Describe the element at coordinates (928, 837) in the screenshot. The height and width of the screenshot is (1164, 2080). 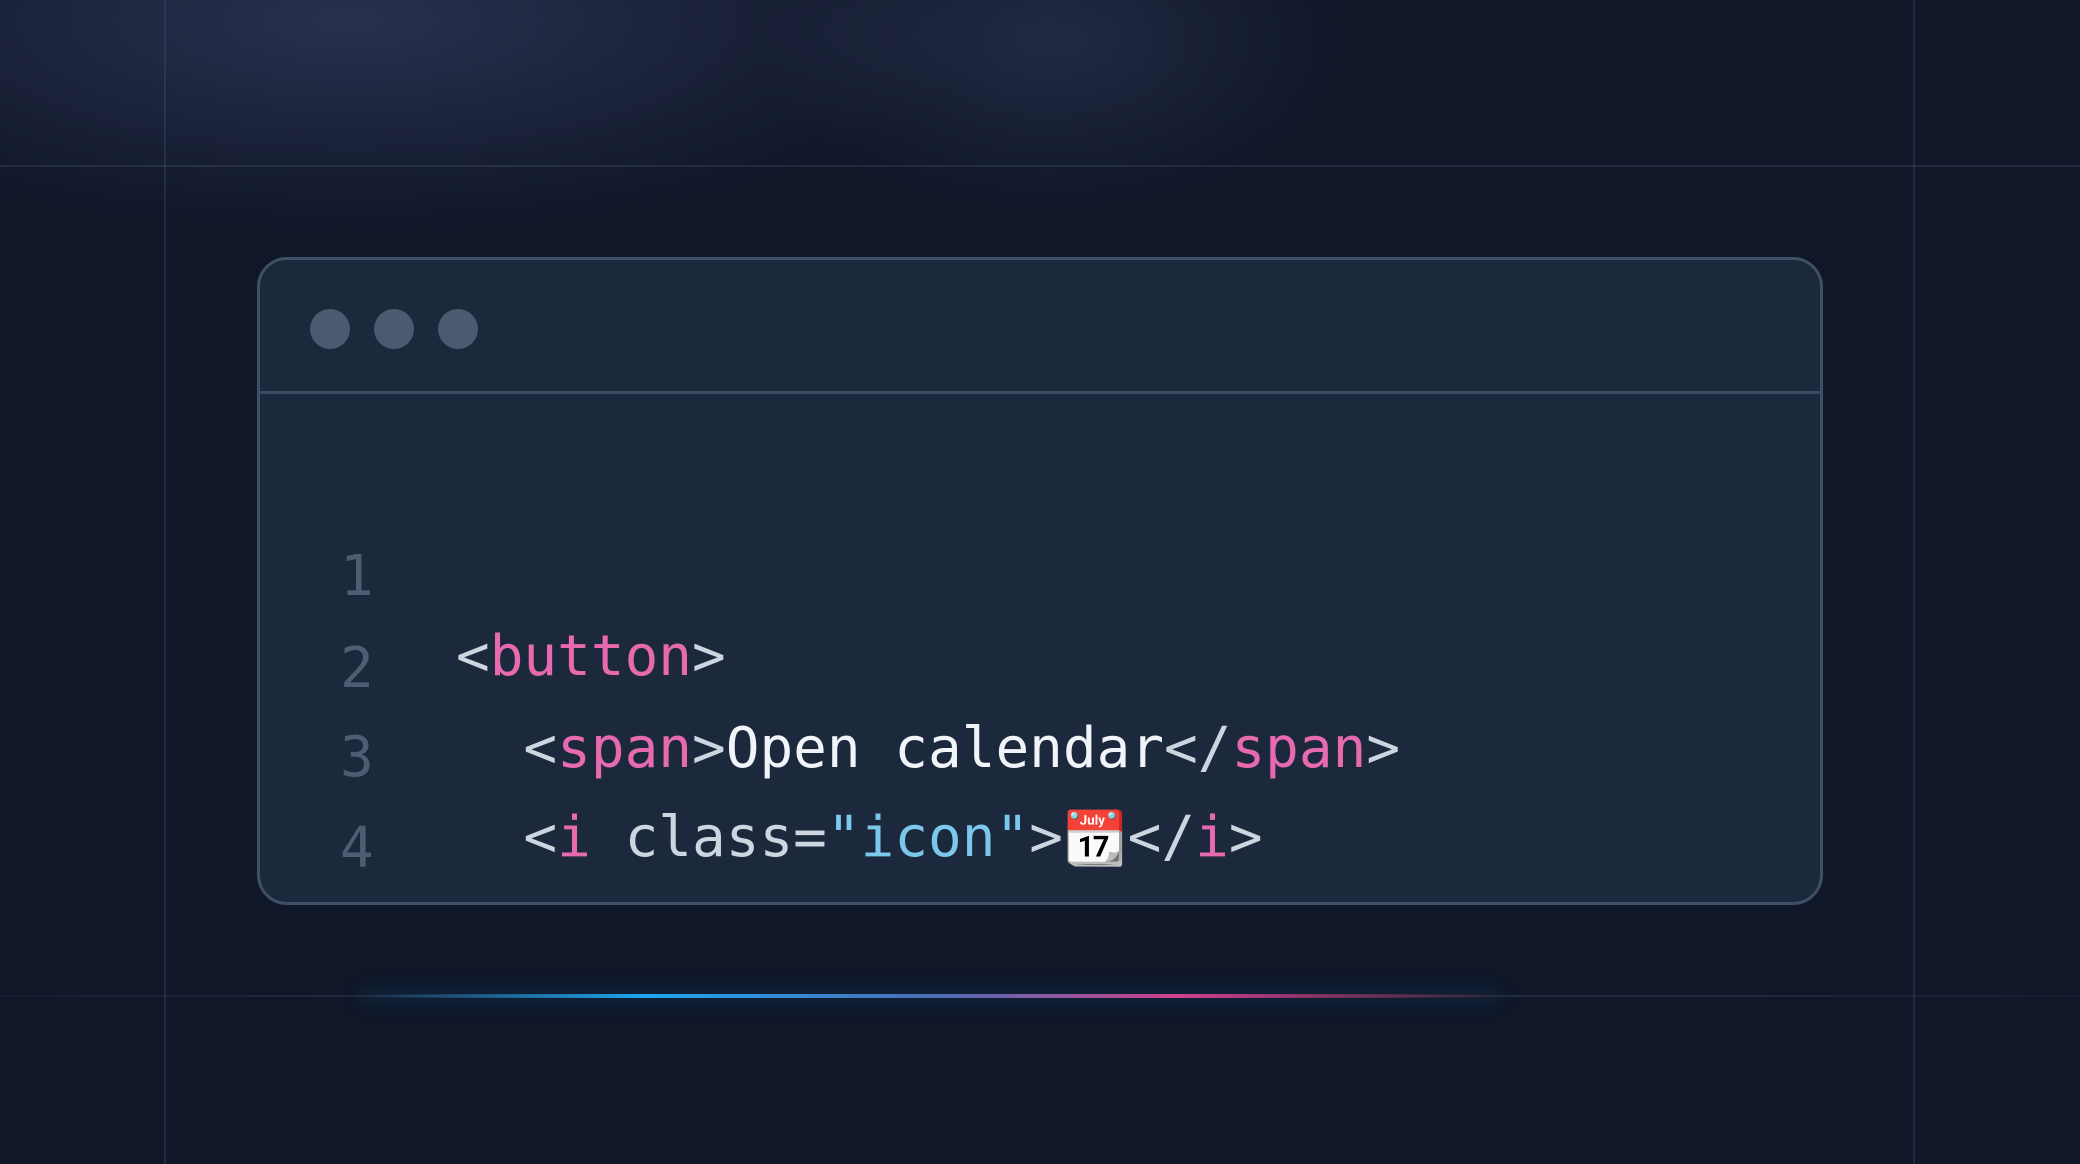
I see `code-token: "icon"` at that location.